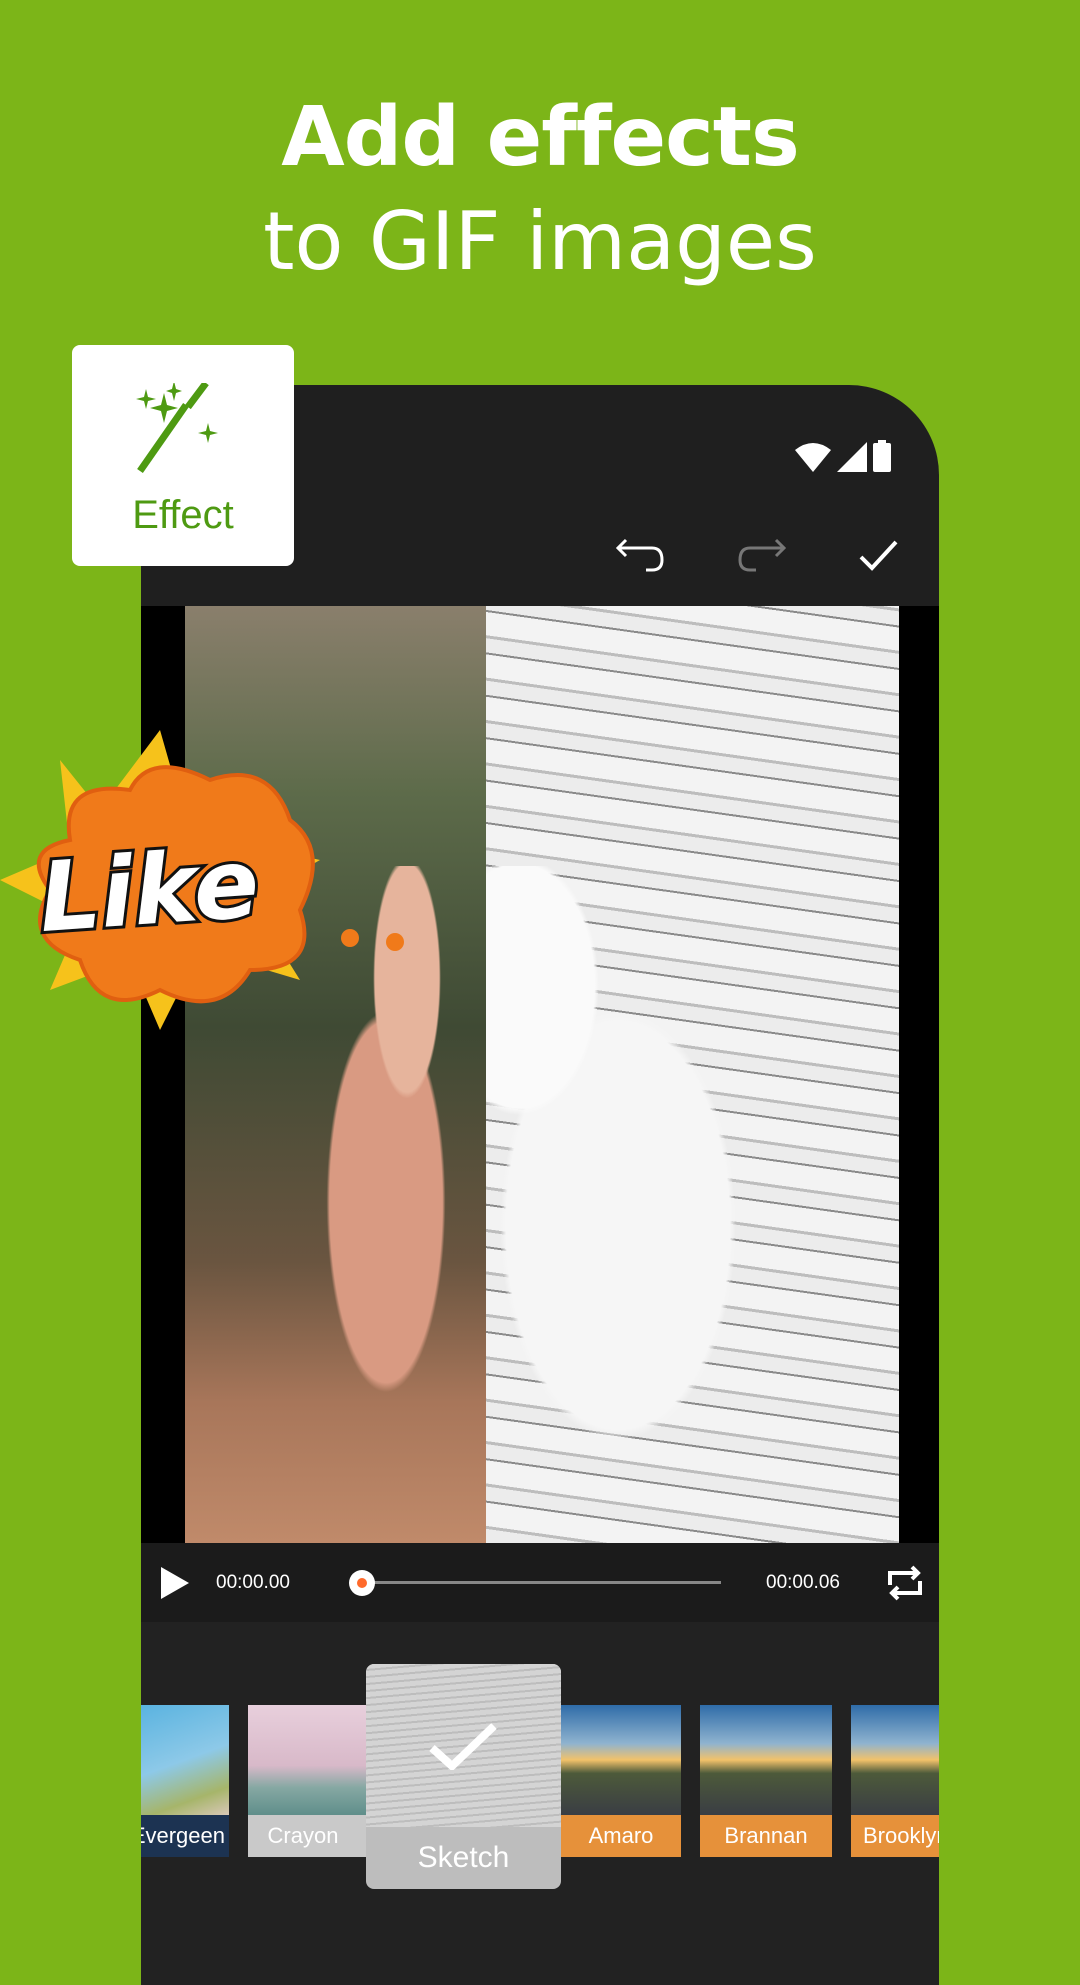  I want to click on filter-brannan: Brannan, so click(766, 1781).